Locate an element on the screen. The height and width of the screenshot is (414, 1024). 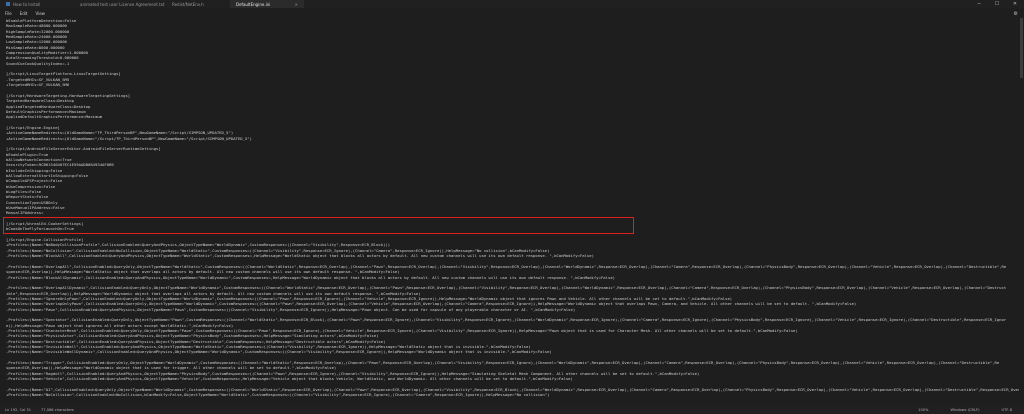
tab-label: Redist/NetEnv.h is located at coordinates (188, 4).